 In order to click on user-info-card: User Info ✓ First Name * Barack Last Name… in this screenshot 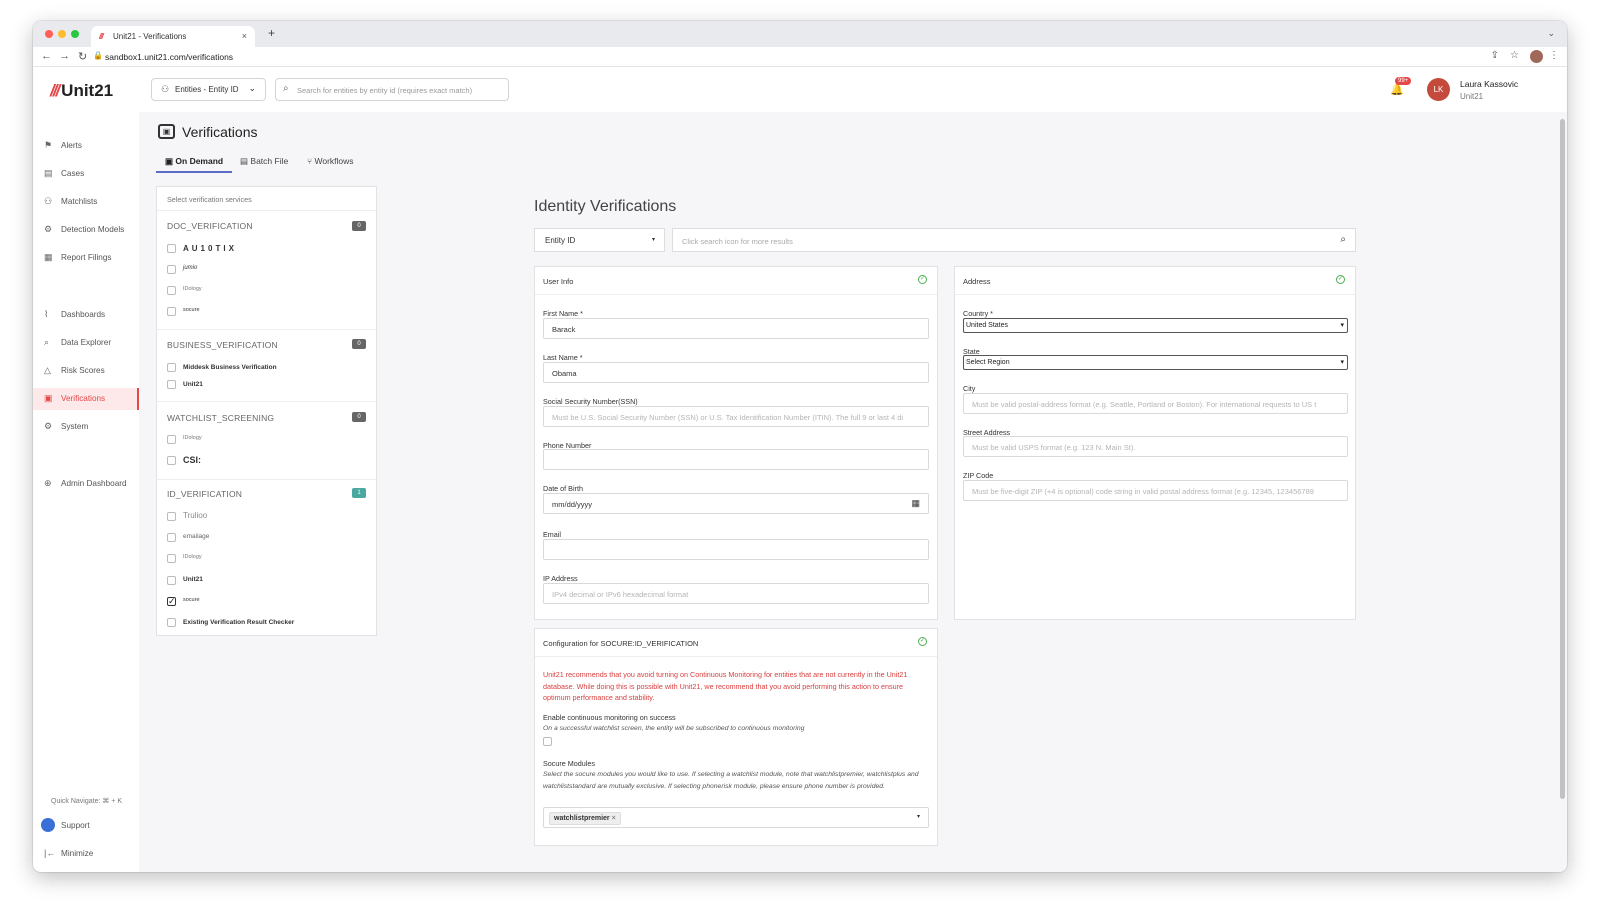, I will do `click(736, 443)`.